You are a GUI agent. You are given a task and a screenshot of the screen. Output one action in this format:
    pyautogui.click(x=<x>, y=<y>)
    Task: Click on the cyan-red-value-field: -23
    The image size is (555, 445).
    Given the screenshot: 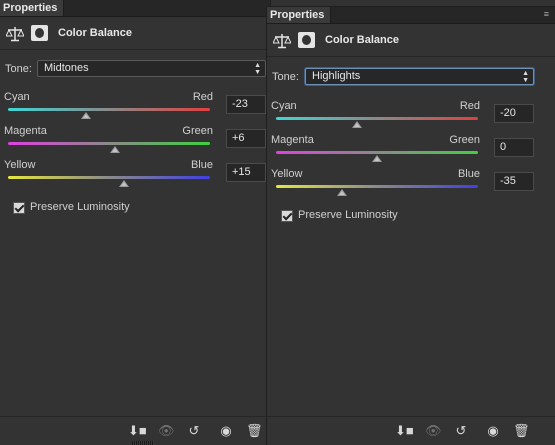 What is the action you would take?
    pyautogui.click(x=246, y=104)
    